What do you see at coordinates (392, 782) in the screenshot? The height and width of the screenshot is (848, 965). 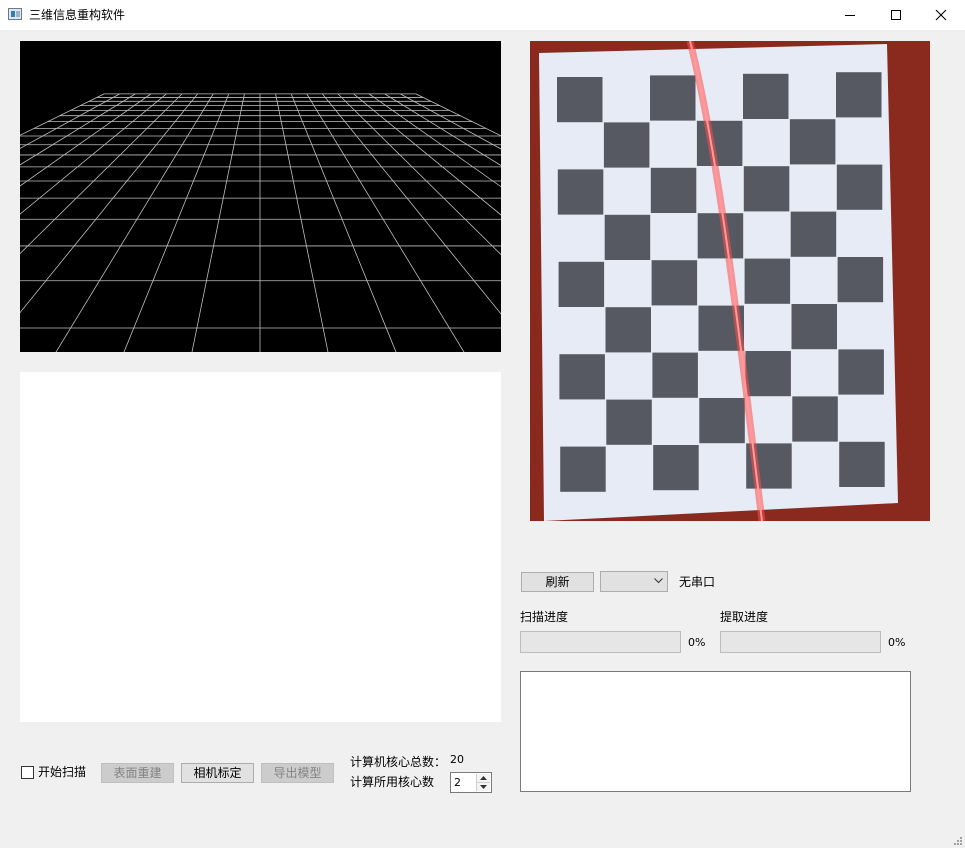 I see `used-cores-label: 计算所用核心数` at bounding box center [392, 782].